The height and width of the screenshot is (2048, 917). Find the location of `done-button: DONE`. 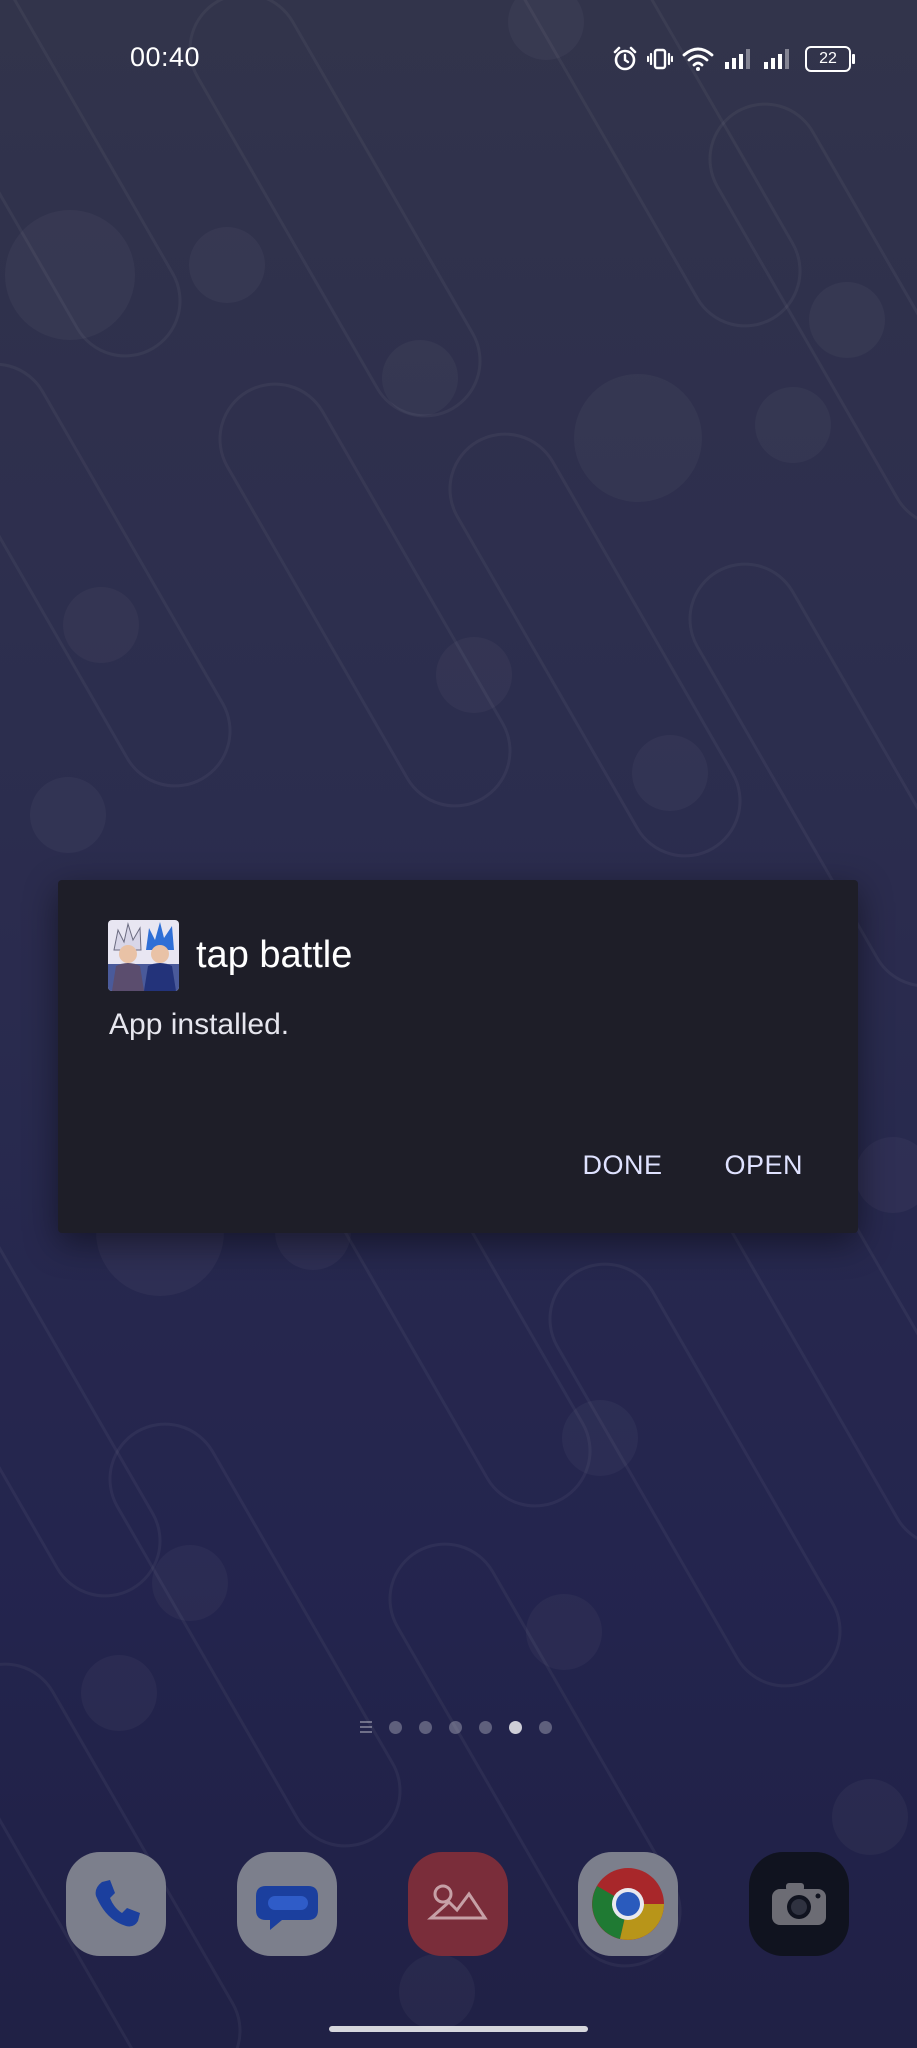

done-button: DONE is located at coordinates (622, 1165).